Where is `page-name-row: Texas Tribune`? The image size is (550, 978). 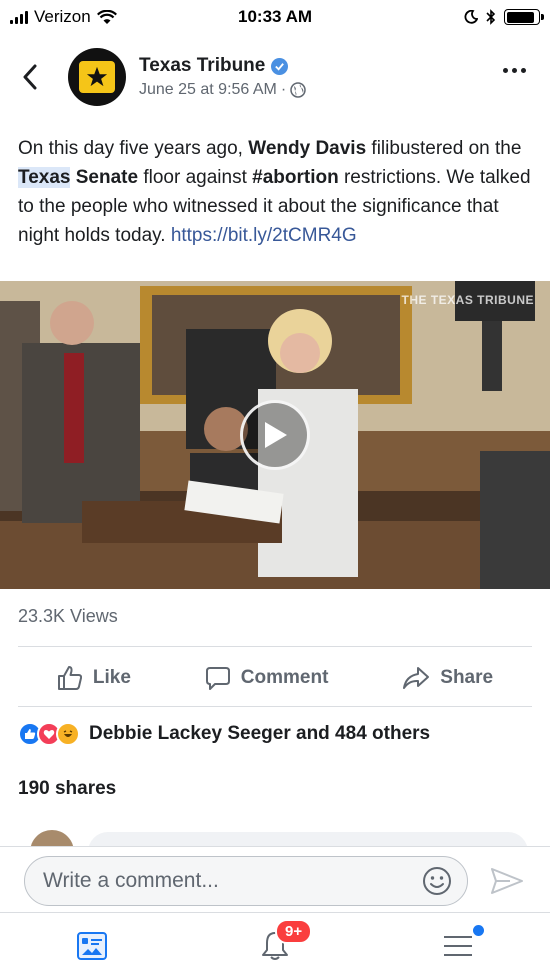 page-name-row: Texas Tribune is located at coordinates (222, 66).